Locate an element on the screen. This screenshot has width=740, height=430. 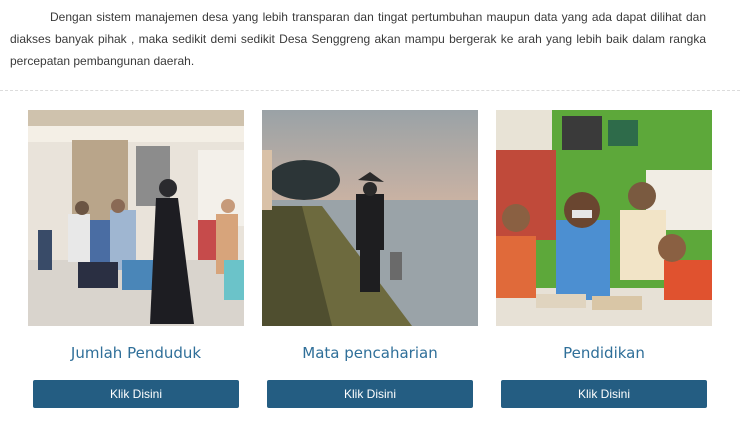
photo-farmer-rice-field is located at coordinates (370, 218).